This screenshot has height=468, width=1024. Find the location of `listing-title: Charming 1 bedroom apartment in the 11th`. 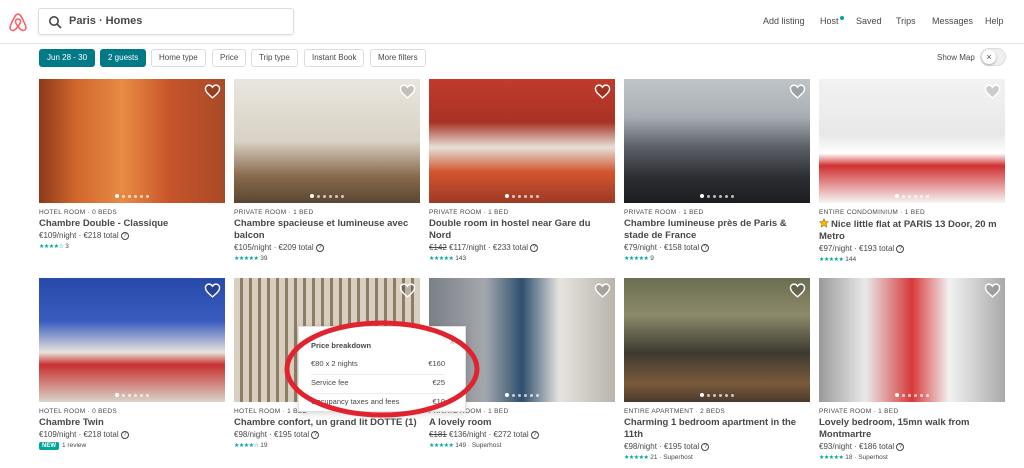

listing-title: Charming 1 bedroom apartment in the 11th is located at coordinates (717, 429).